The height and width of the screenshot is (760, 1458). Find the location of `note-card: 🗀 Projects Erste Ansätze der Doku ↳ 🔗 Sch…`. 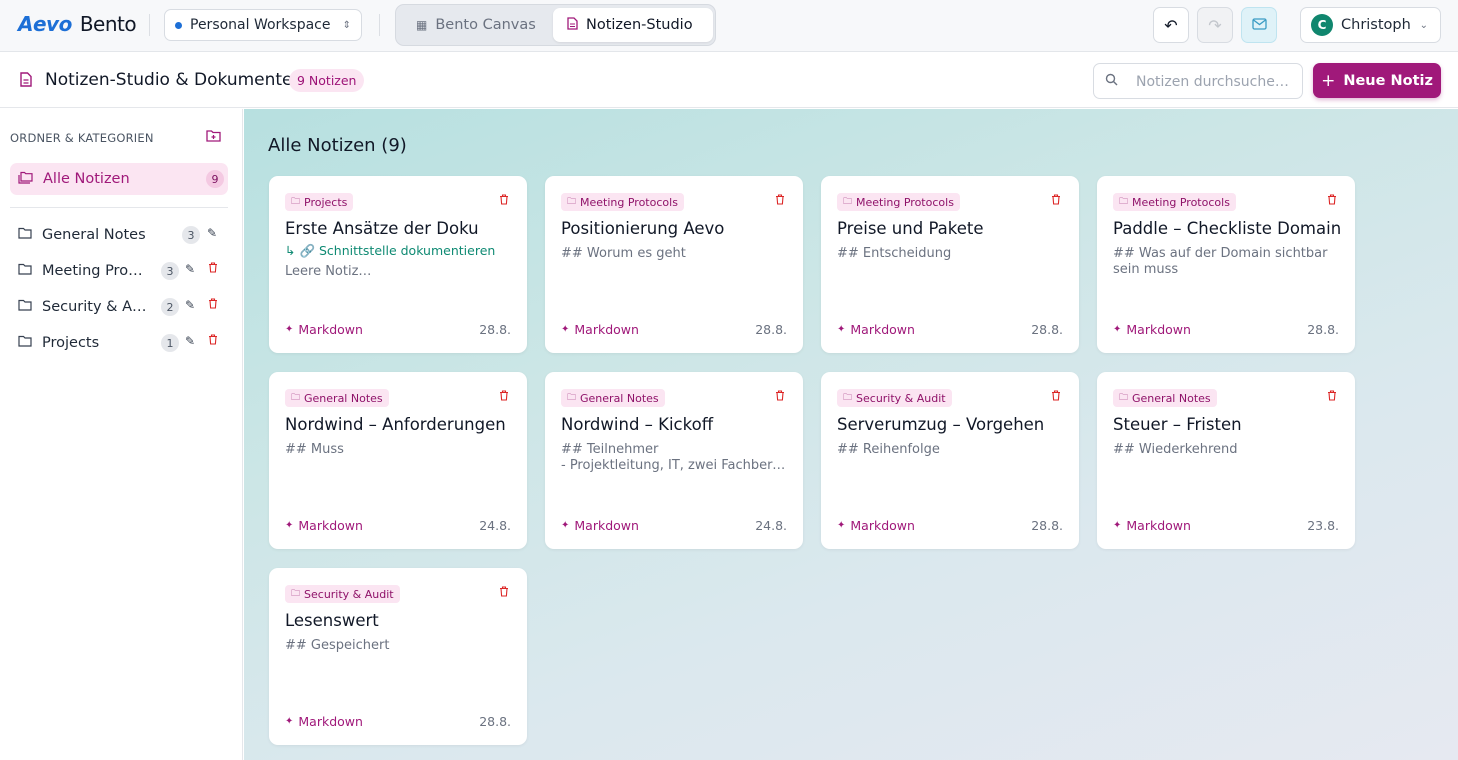

note-card: 🗀 Projects Erste Ansätze der Doku ↳ 🔗 Sch… is located at coordinates (398, 264).